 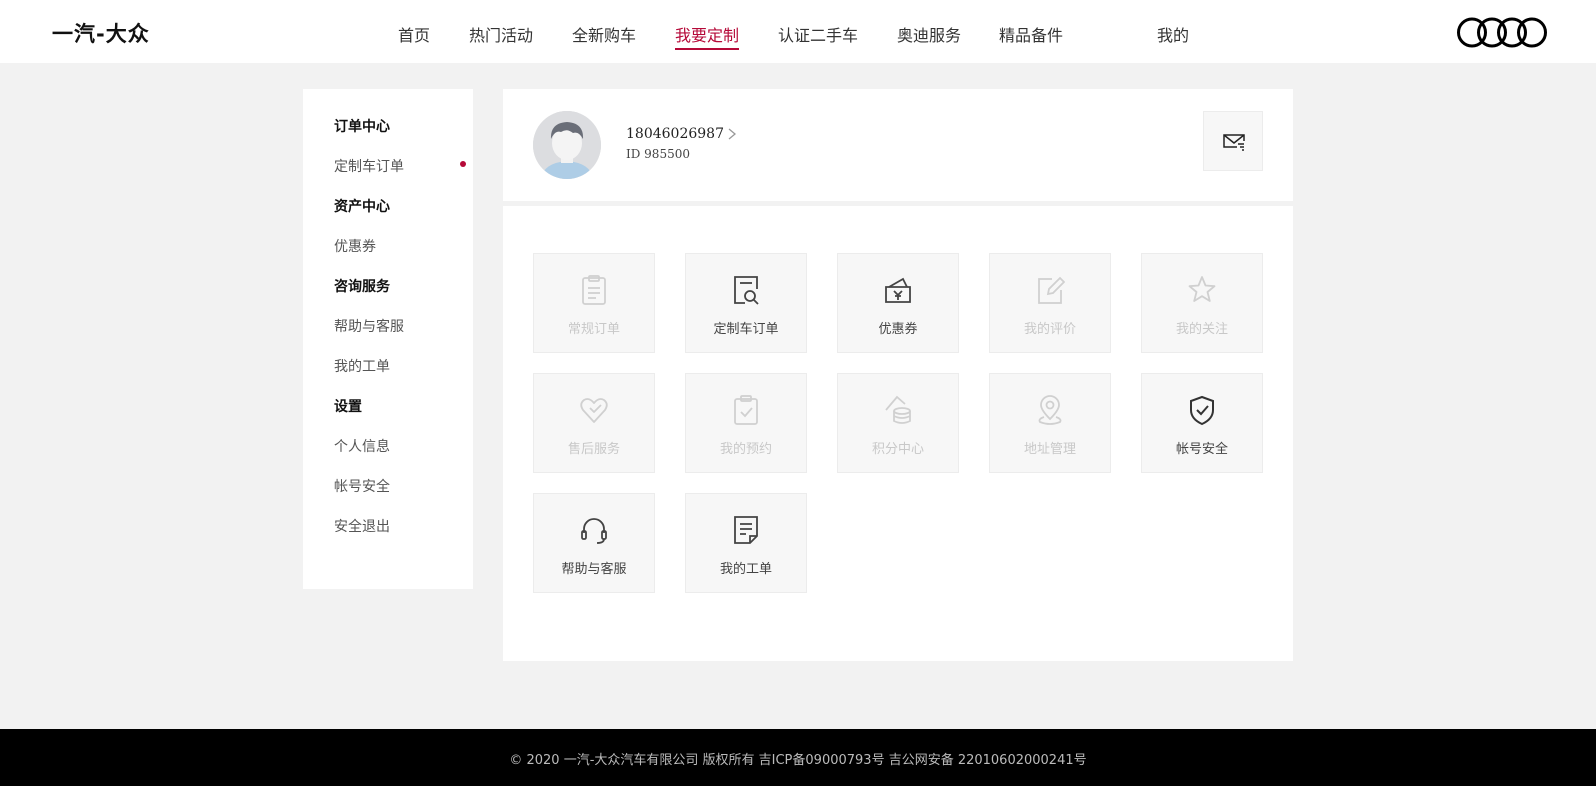 I want to click on phone-number: 18046026987, so click(x=675, y=134).